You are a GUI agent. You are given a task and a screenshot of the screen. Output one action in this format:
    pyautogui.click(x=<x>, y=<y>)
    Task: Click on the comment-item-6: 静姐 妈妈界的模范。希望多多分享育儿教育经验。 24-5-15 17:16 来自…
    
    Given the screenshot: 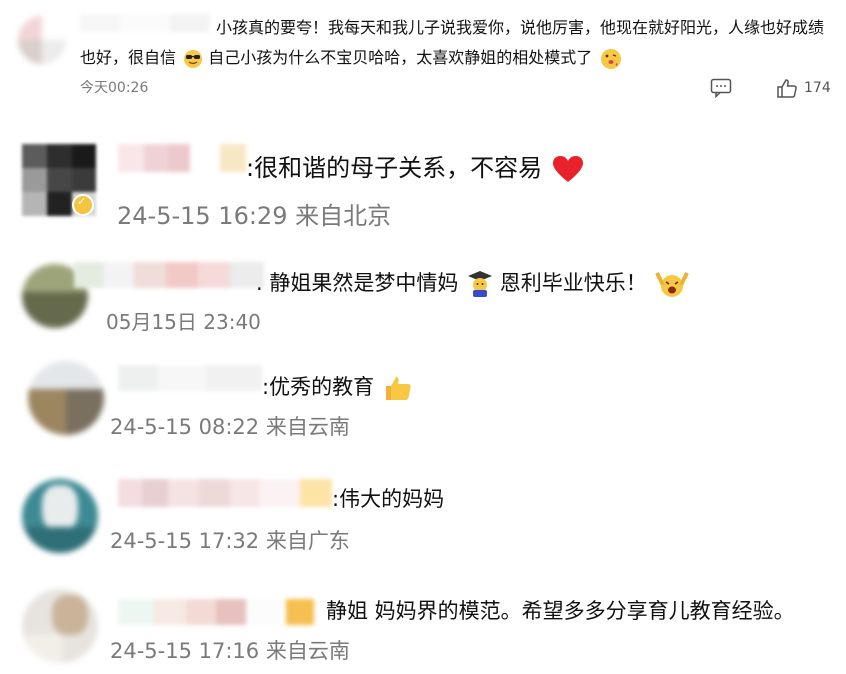 What is the action you would take?
    pyautogui.click(x=423, y=624)
    